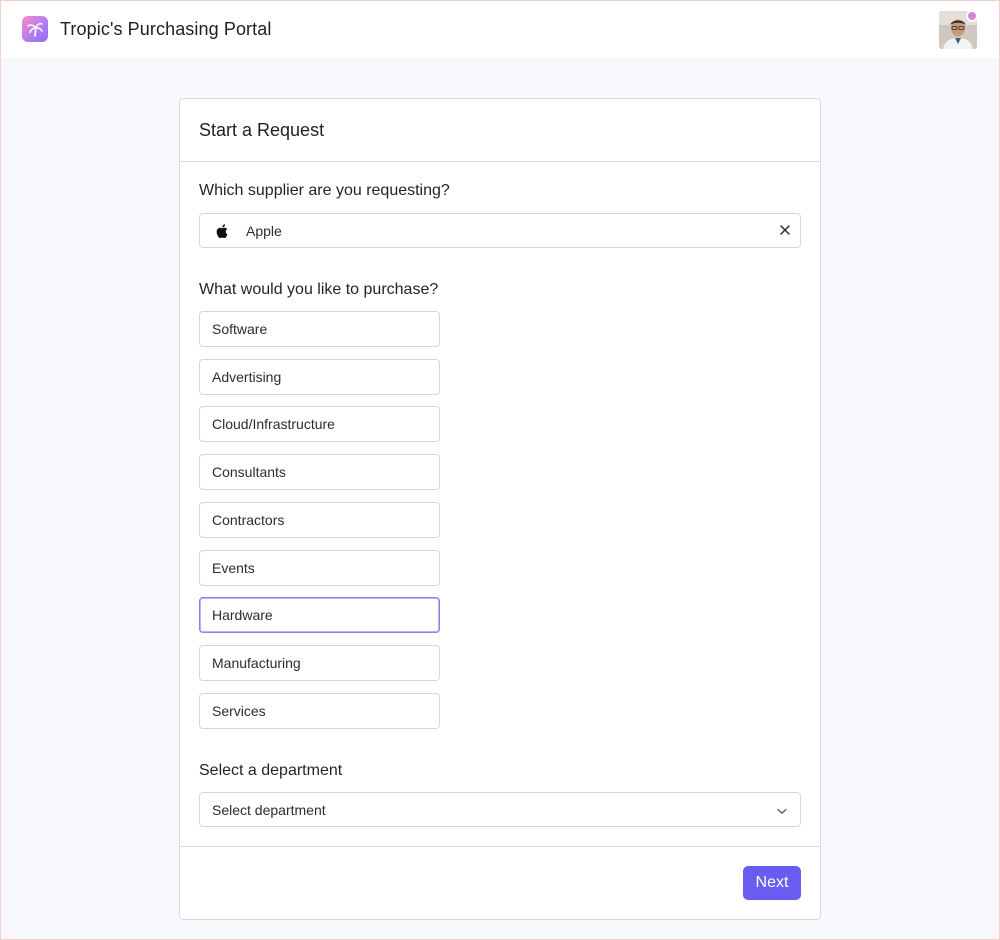  What do you see at coordinates (500, 130) in the screenshot?
I see `card-header: Start a Request` at bounding box center [500, 130].